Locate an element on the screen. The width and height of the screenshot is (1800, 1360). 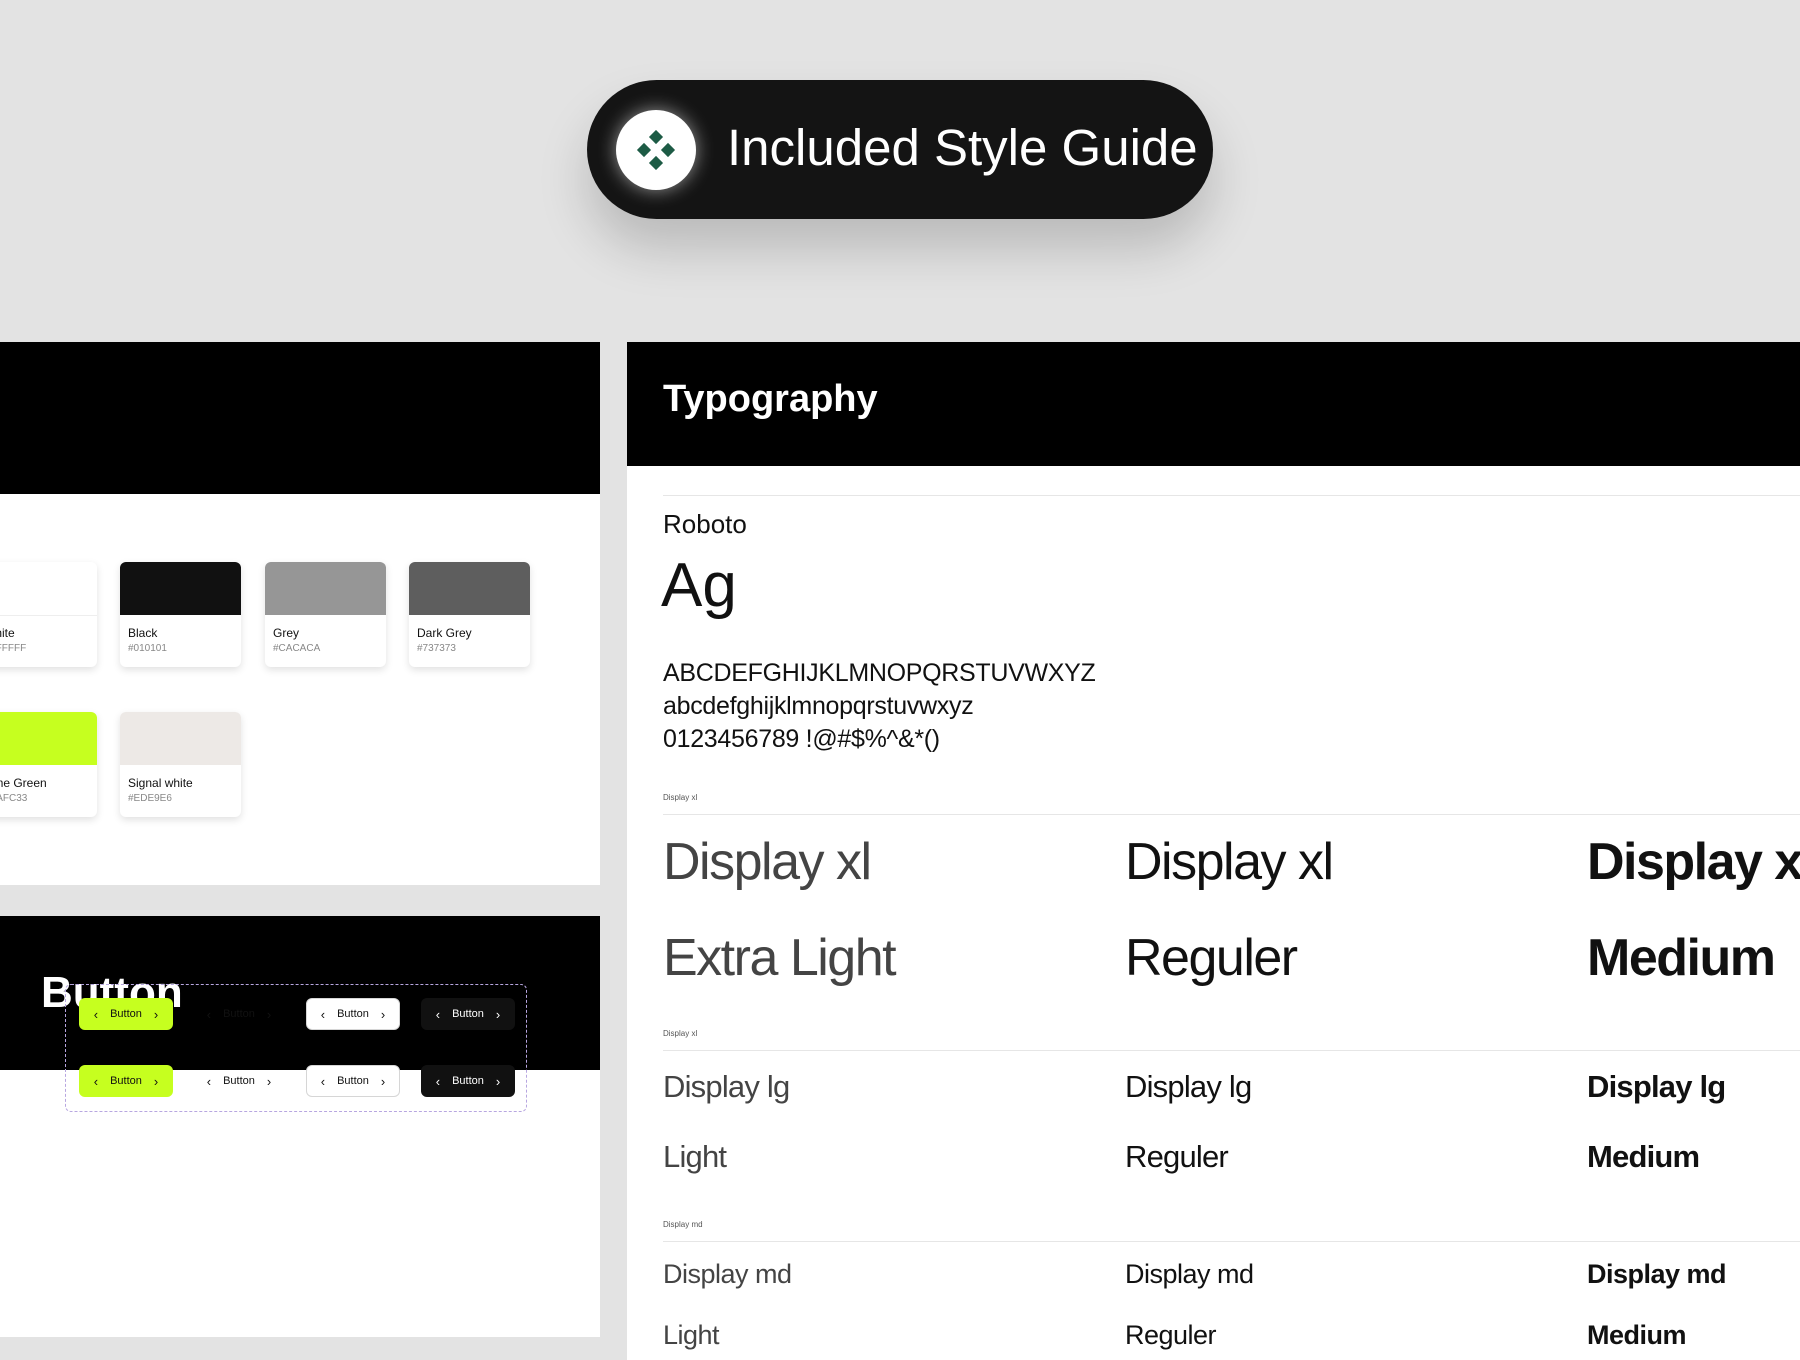
swatch-hex: #EDE9E6 is located at coordinates (150, 798).